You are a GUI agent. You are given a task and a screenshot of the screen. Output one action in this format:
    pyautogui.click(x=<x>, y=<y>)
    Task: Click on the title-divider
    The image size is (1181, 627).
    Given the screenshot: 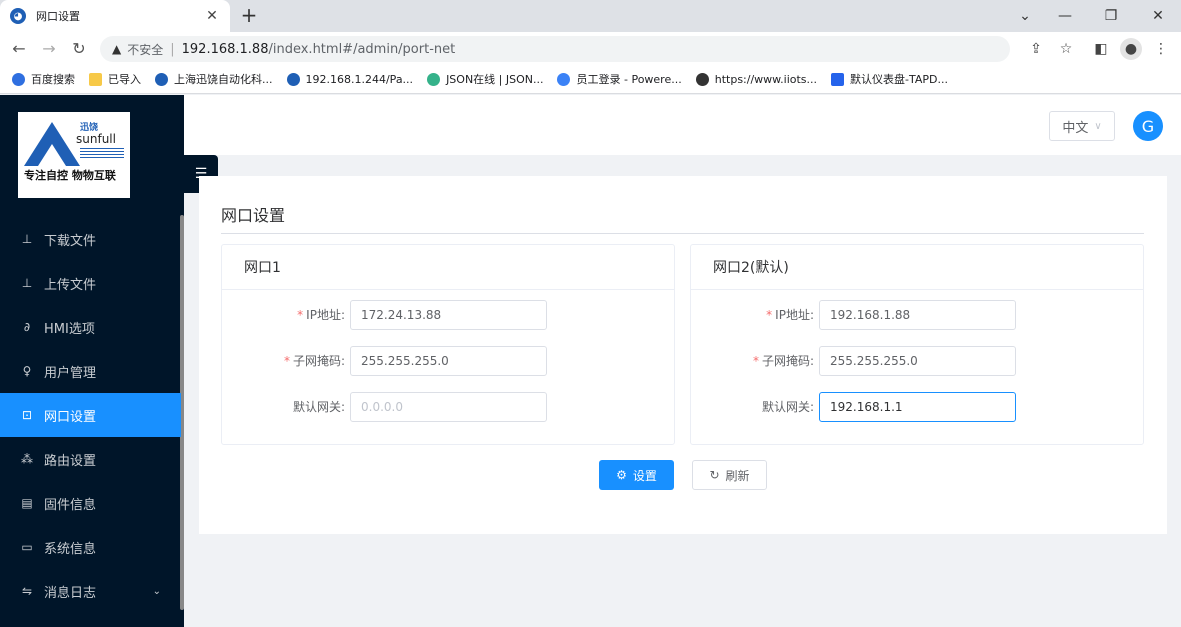 What is the action you would take?
    pyautogui.click(x=682, y=233)
    